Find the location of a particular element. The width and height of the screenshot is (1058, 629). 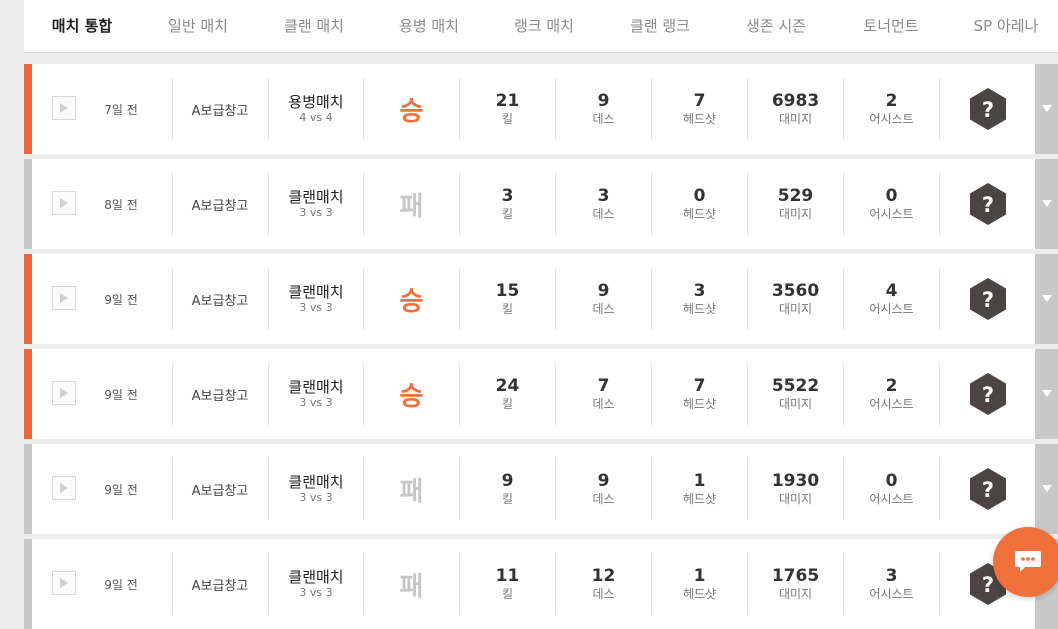

tab-8: SP 아레나 is located at coordinates (1004, 26).